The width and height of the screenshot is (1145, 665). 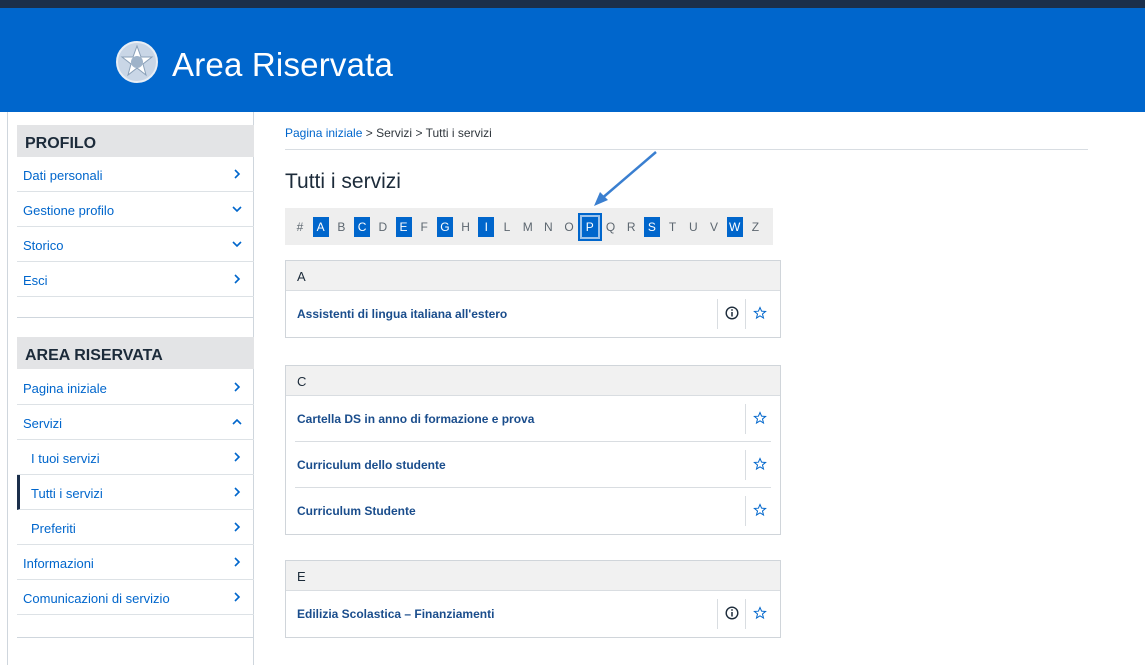 What do you see at coordinates (65, 458) in the screenshot?
I see `sidebar-item-label: I tuoi servizi` at bounding box center [65, 458].